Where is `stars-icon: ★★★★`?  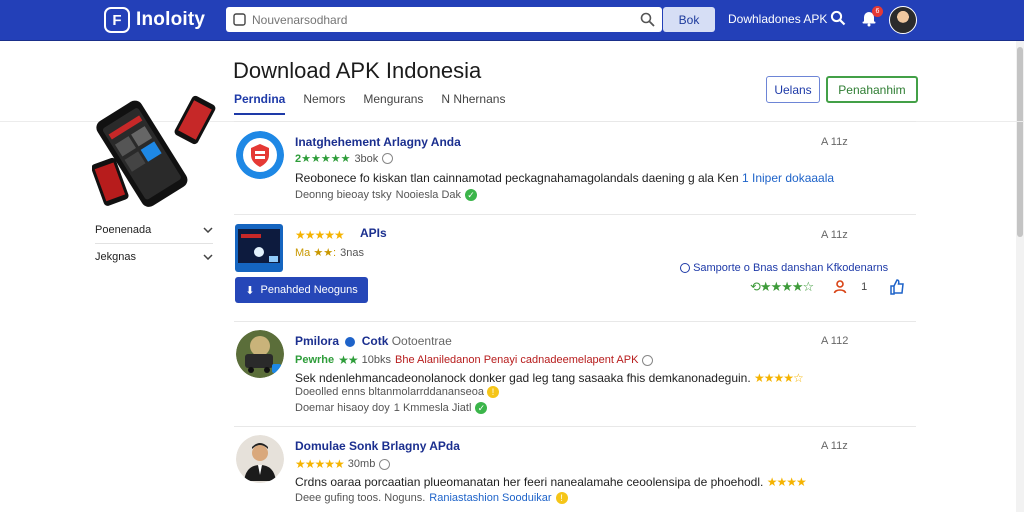 stars-icon: ★★★★ is located at coordinates (786, 482).